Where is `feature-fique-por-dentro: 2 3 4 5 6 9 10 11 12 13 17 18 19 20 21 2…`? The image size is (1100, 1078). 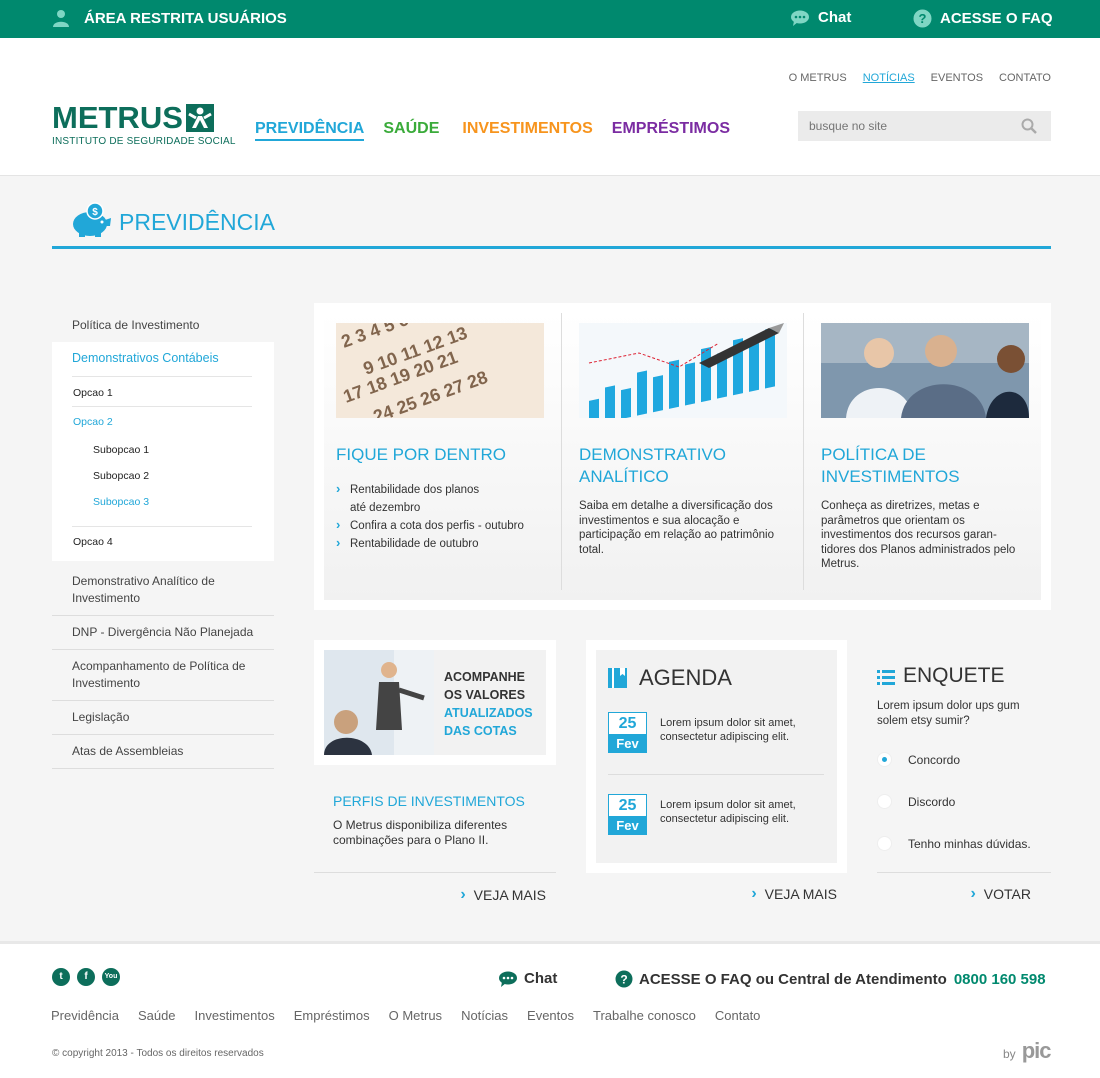
feature-fique-por-dentro: 2 3 4 5 6 9 10 11 12 13 17 18 19 20 21 2… is located at coordinates (443, 451).